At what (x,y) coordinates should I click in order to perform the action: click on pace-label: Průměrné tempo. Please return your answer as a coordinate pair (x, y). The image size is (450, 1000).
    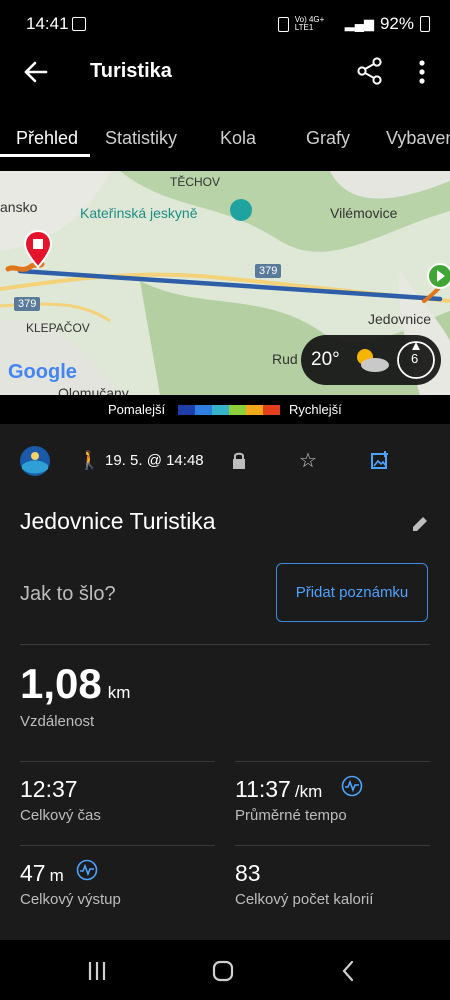
    Looking at the image, I should click on (291, 815).